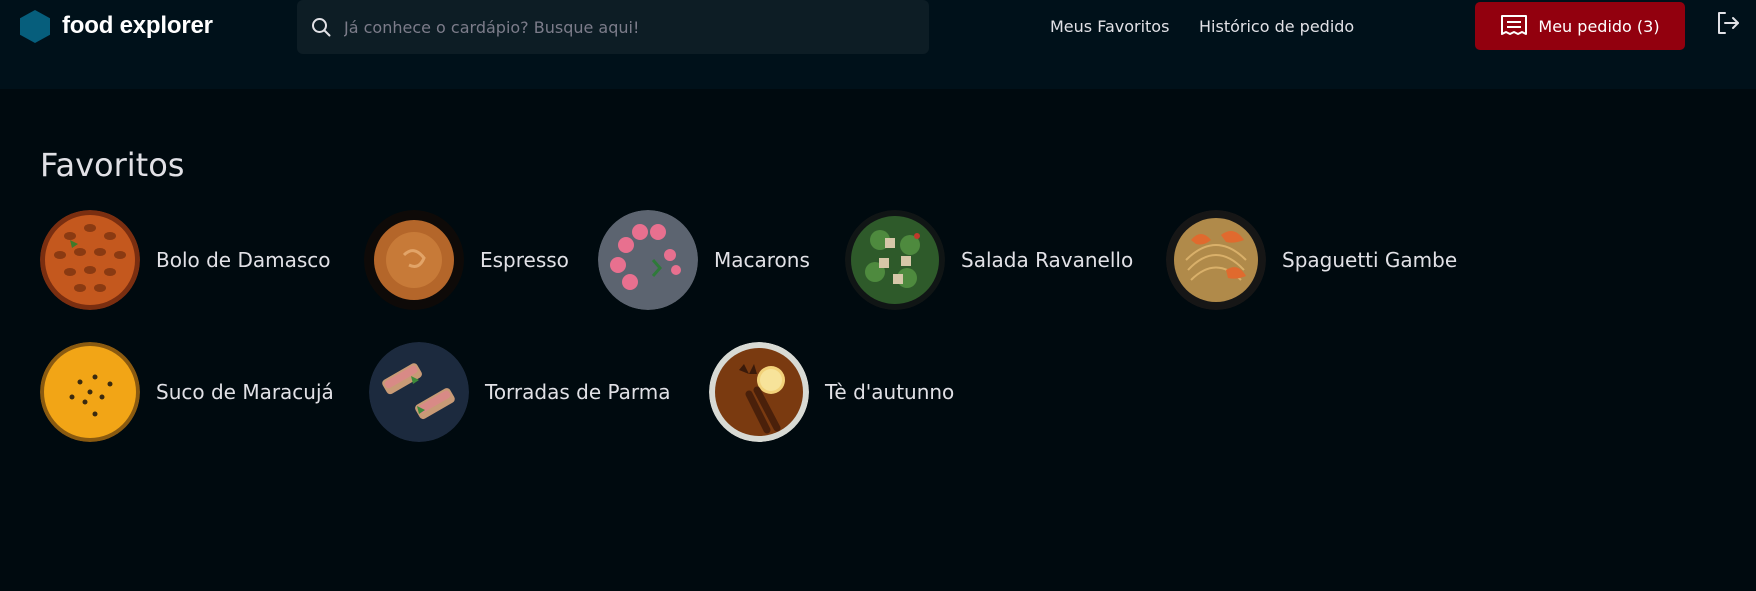  I want to click on favorite-item-spaguetti-gambe: Spaguetti Gambe, so click(1311, 260).